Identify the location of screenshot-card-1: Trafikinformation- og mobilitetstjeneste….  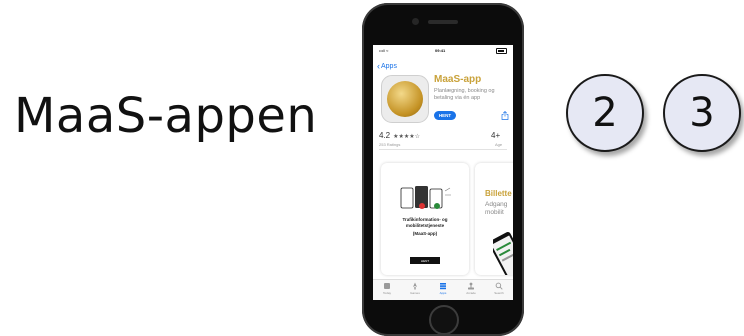
(425, 219).